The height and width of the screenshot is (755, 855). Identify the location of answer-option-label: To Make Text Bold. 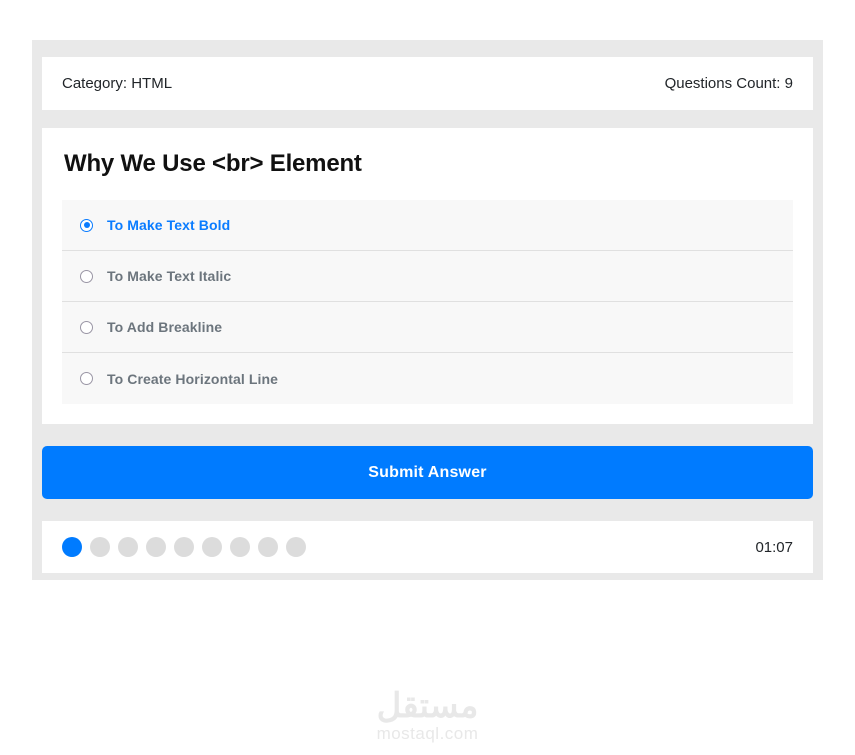
(169, 225).